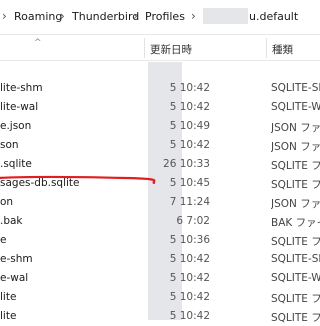  I want to click on column-type-header: 種類, so click(282, 49).